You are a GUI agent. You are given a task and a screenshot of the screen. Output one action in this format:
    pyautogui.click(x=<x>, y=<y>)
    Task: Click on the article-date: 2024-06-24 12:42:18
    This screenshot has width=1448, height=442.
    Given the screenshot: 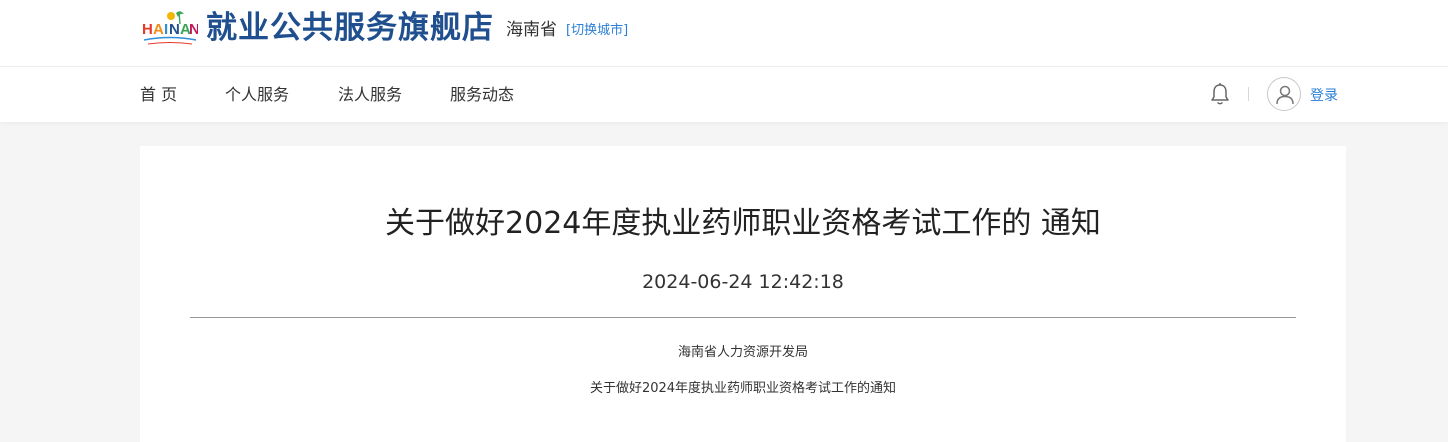 What is the action you would take?
    pyautogui.click(x=743, y=282)
    